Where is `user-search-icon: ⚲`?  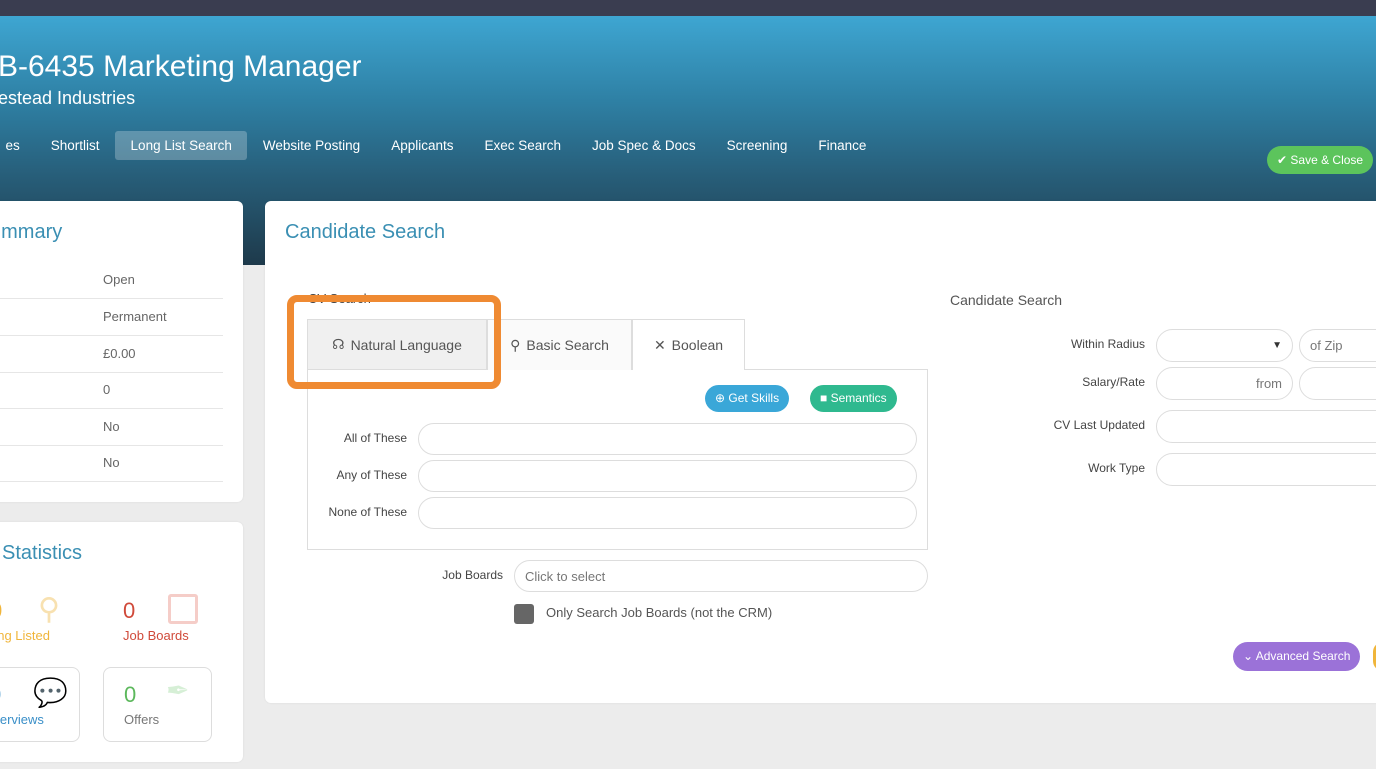 user-search-icon: ⚲ is located at coordinates (49, 609).